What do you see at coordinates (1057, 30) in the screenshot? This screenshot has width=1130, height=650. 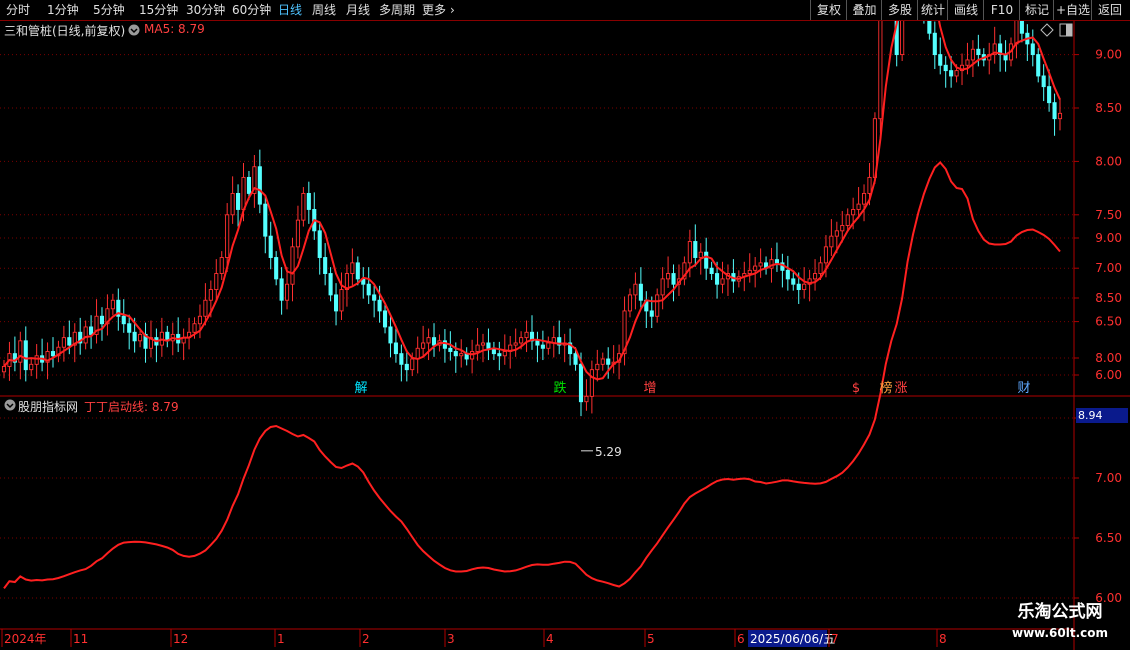 I see `panel-controls` at bounding box center [1057, 30].